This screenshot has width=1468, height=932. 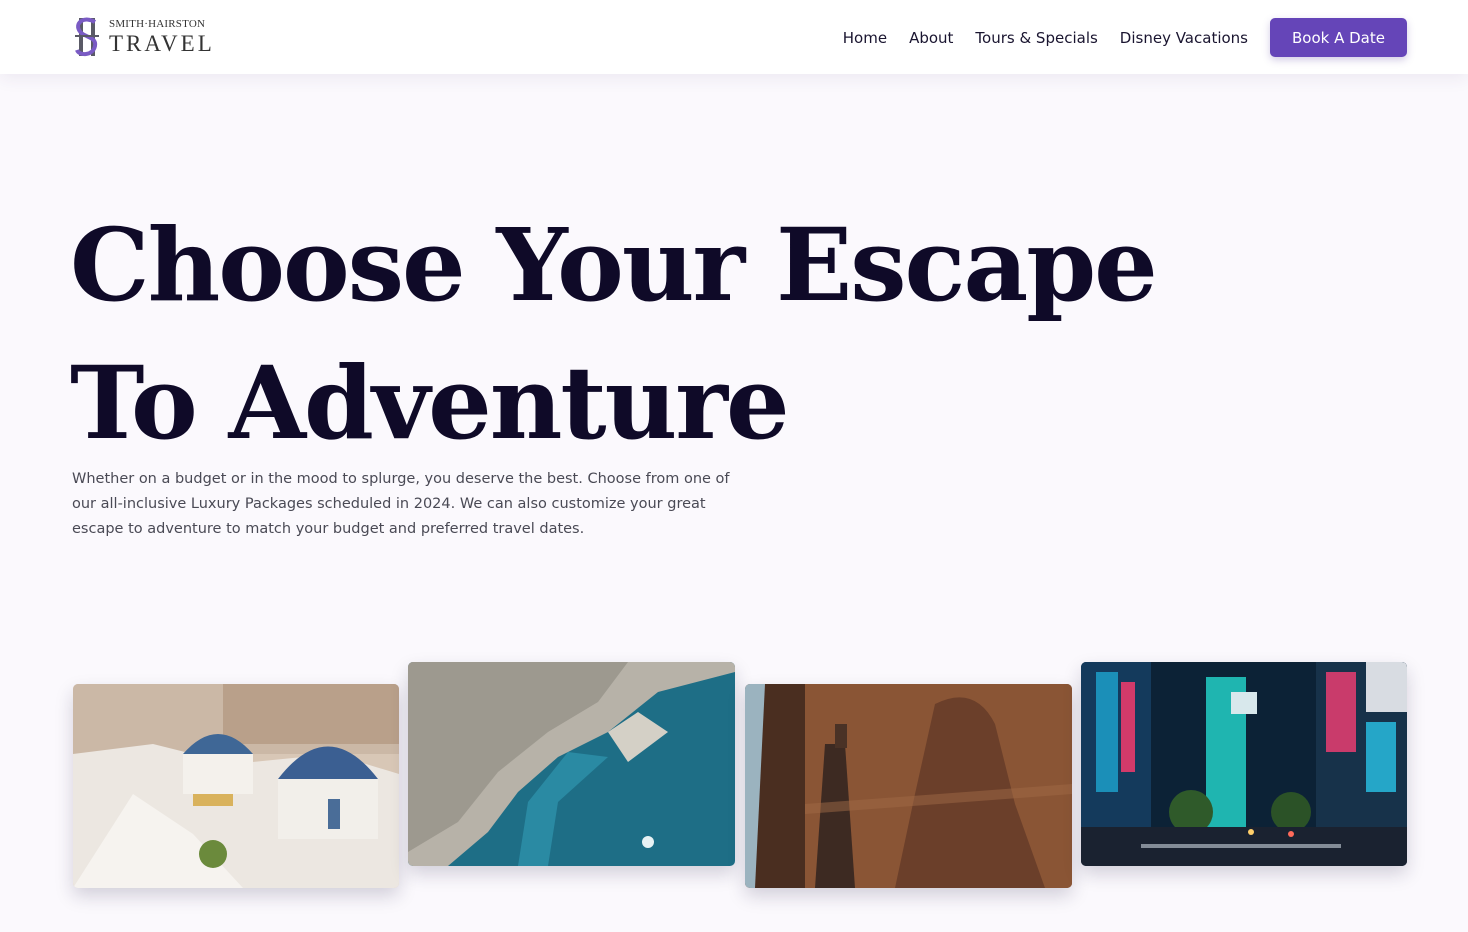 What do you see at coordinates (162, 43) in the screenshot?
I see `brand-name-line2: TRAVEL` at bounding box center [162, 43].